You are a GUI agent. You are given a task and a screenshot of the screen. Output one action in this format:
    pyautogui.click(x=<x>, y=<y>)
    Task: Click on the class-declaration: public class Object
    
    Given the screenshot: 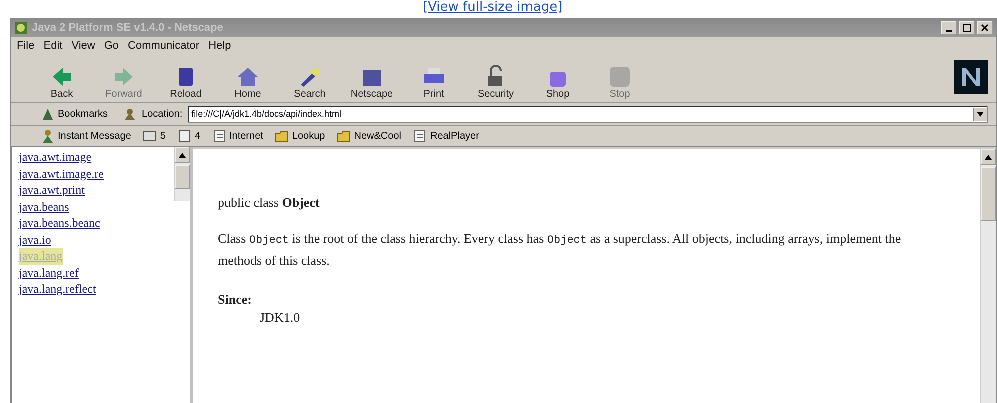 What is the action you would take?
    pyautogui.click(x=269, y=203)
    